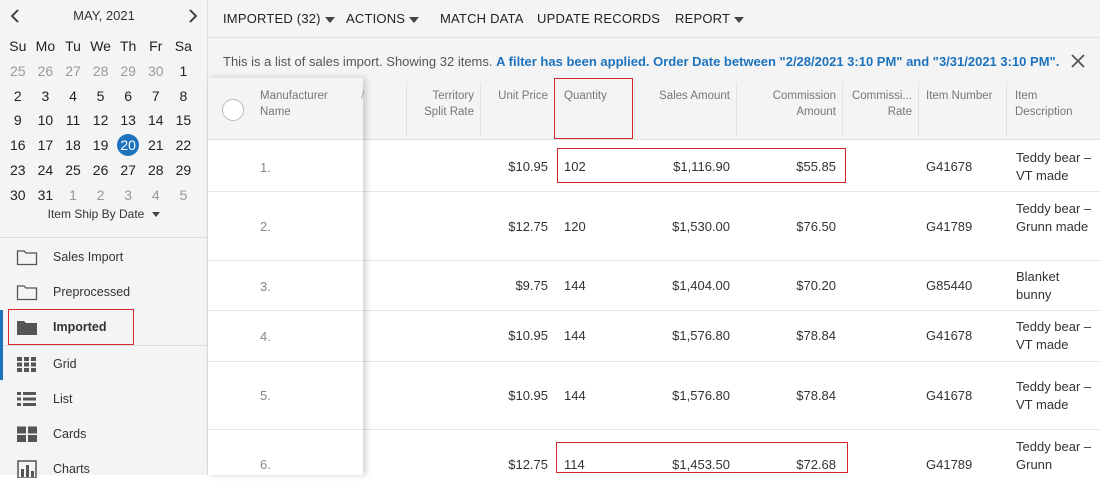 This screenshot has width=1100, height=486. What do you see at coordinates (446, 104) in the screenshot?
I see `col-territory-split-rate: Territory Split Rate` at bounding box center [446, 104].